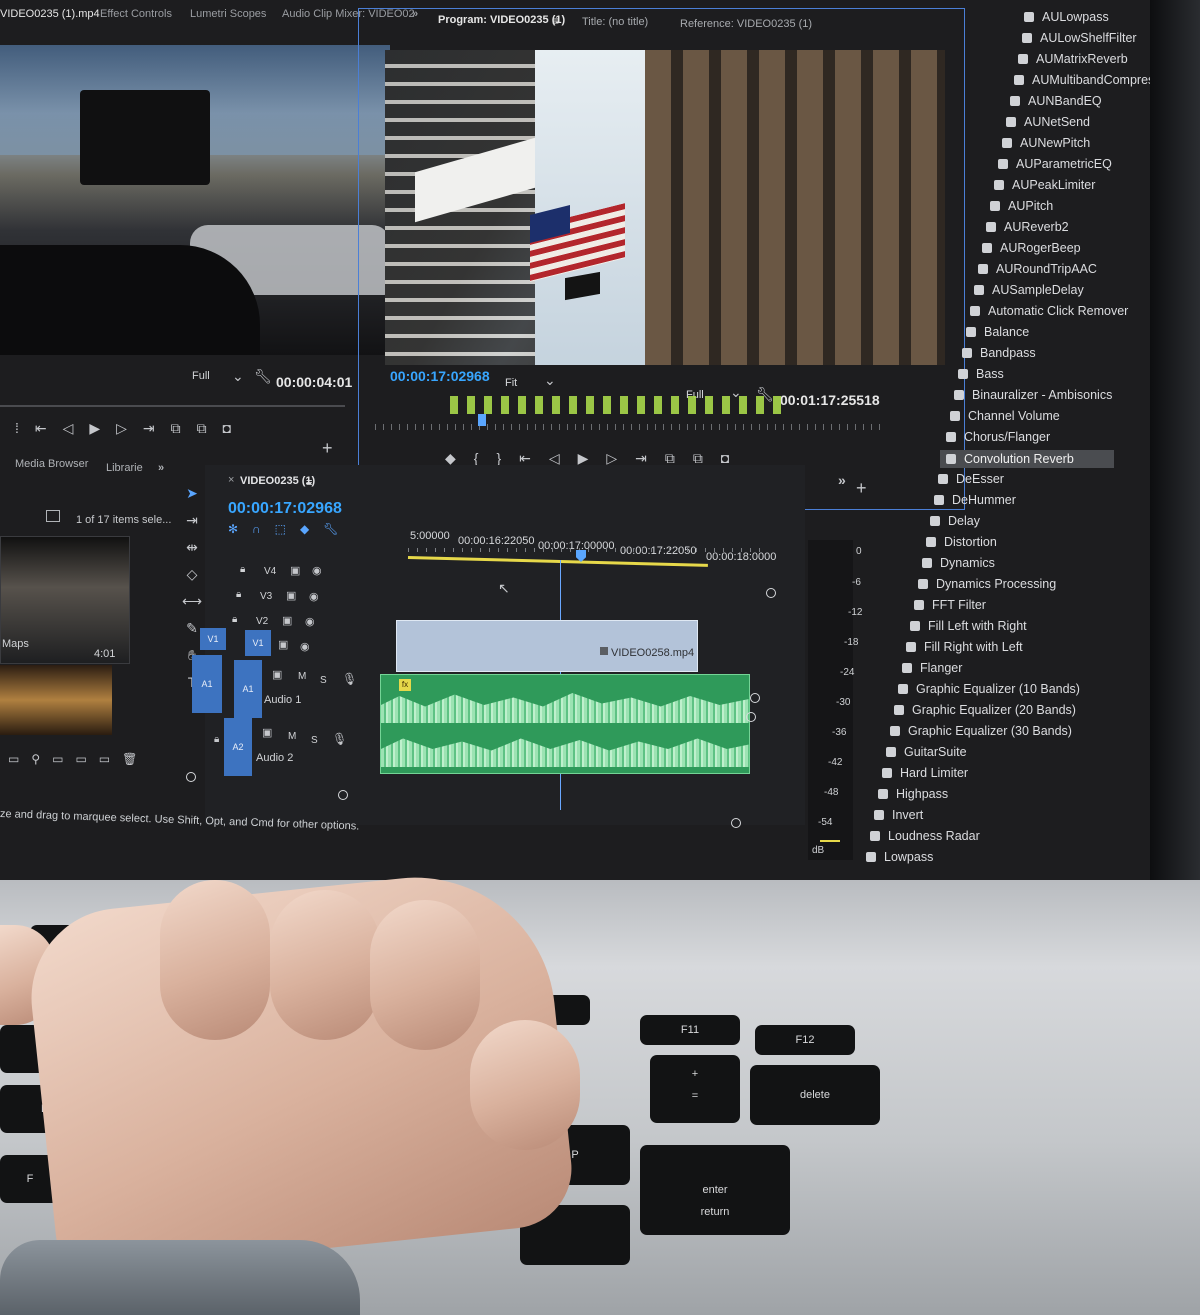 The width and height of the screenshot is (1200, 1315). I want to click on project-toolbar-icons: ▭⚲▭▭▭🗑︎, so click(78, 759).